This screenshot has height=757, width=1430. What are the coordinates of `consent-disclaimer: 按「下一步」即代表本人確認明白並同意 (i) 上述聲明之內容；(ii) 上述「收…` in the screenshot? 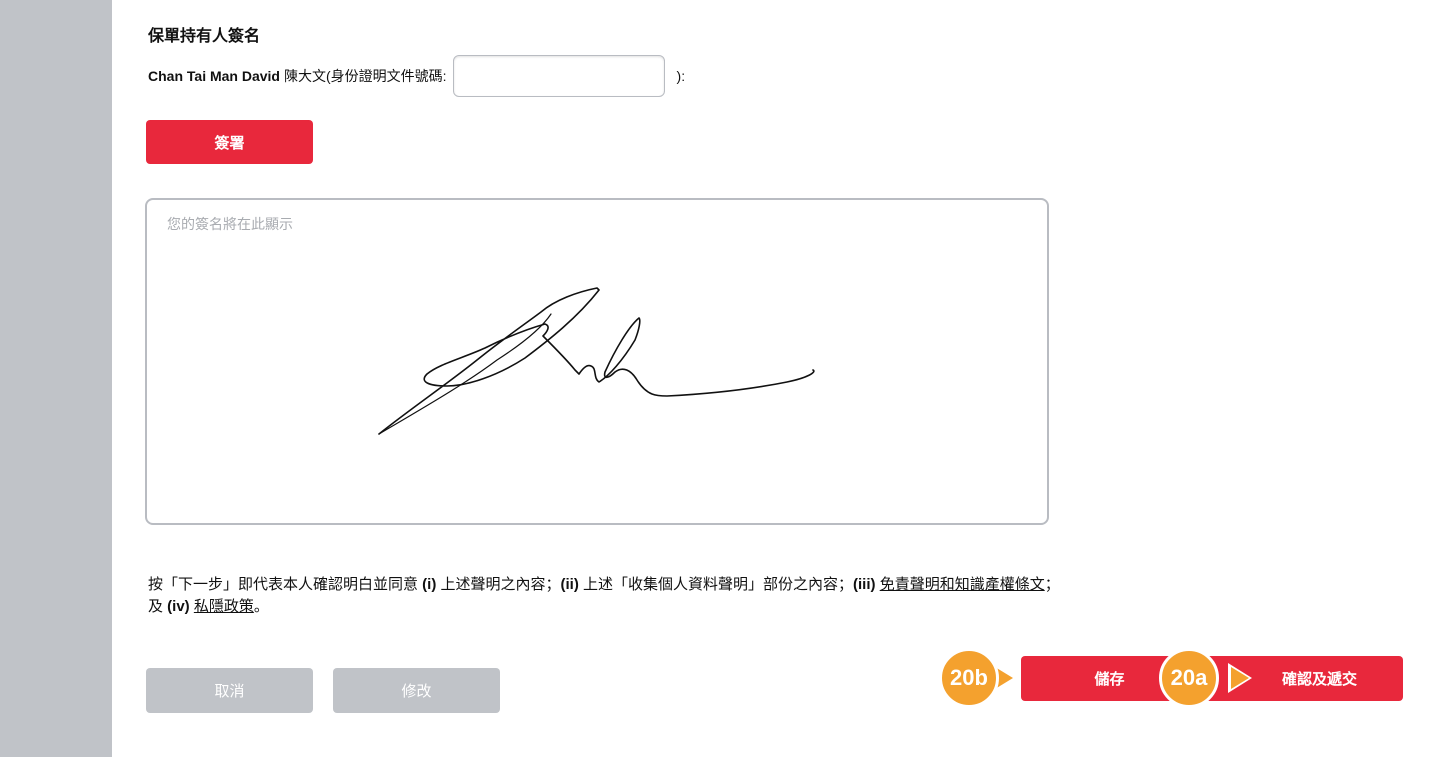 It's located at (763, 596).